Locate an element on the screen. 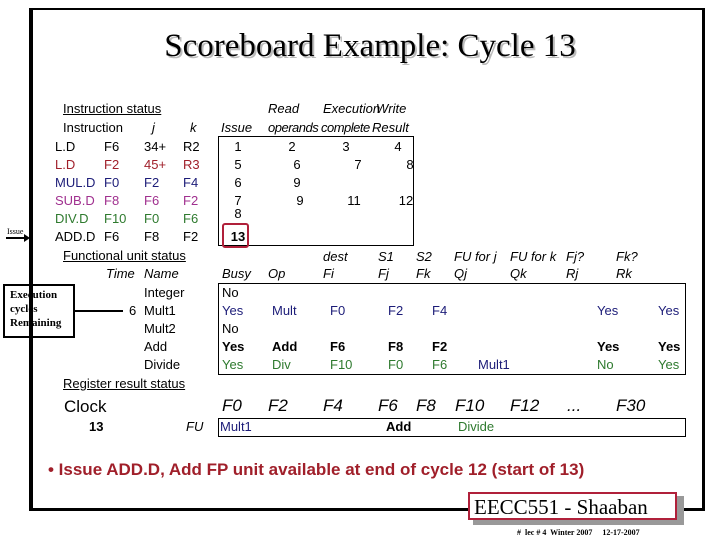  issue-cycle: 6 is located at coordinates (238, 182).